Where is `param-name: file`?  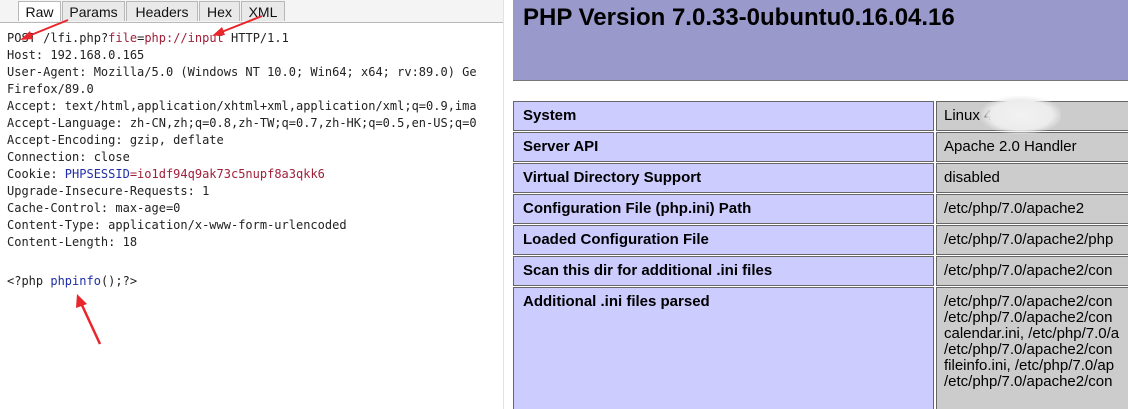
param-name: file is located at coordinates (123, 38).